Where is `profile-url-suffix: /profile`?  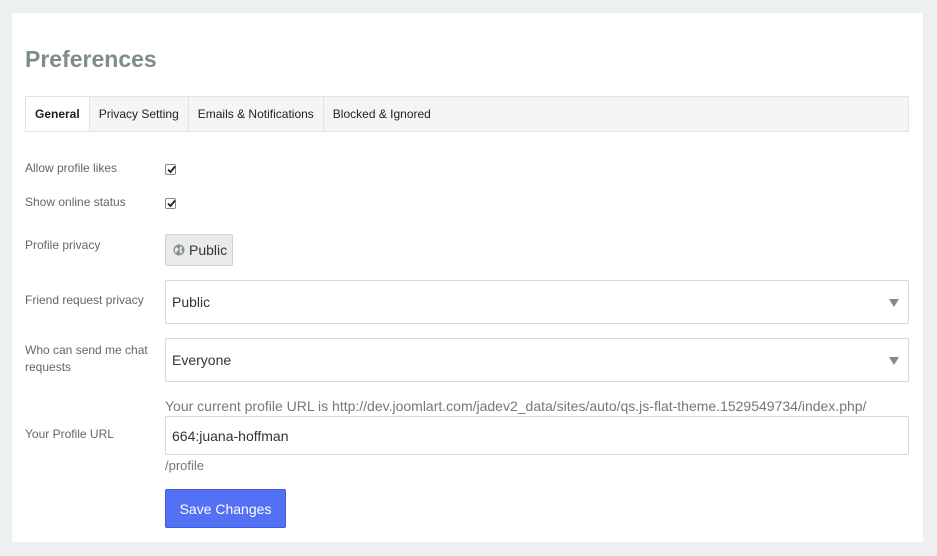 profile-url-suffix: /profile is located at coordinates (185, 465).